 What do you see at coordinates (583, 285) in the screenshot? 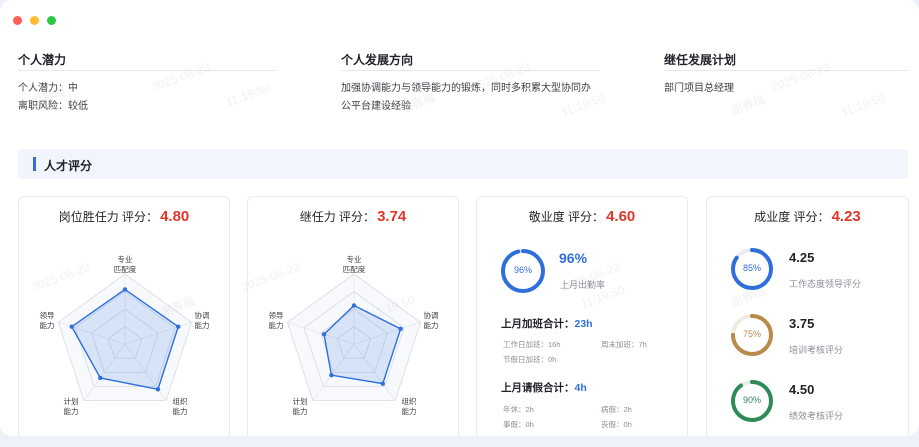
I see `attendance-label: 上月出勤率` at bounding box center [583, 285].